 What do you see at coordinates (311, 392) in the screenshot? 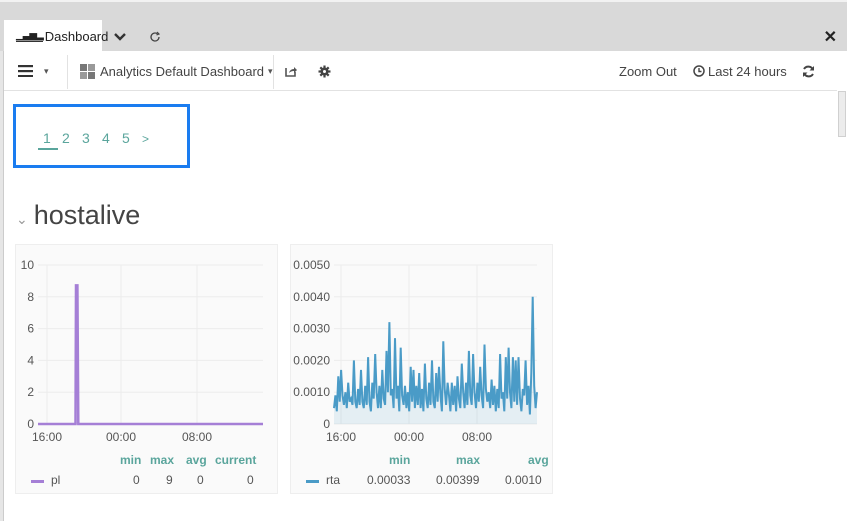
I see `y-tick-label: 0.0010` at bounding box center [311, 392].